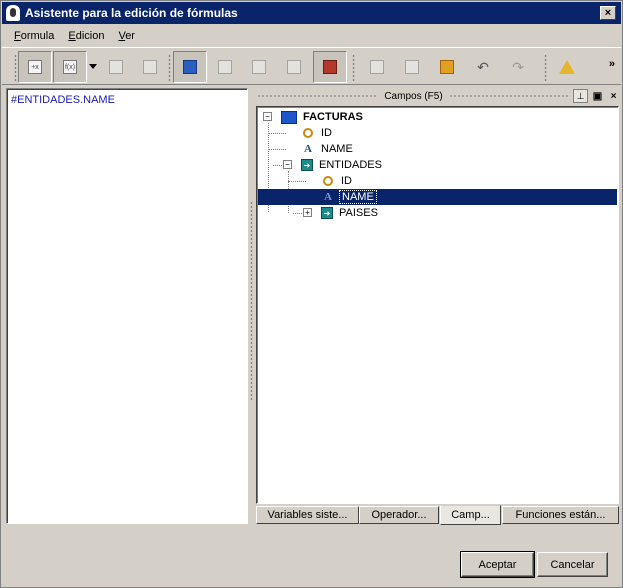  Describe the element at coordinates (613, 96) in the screenshot. I see `close-panel-icon: ×` at that location.